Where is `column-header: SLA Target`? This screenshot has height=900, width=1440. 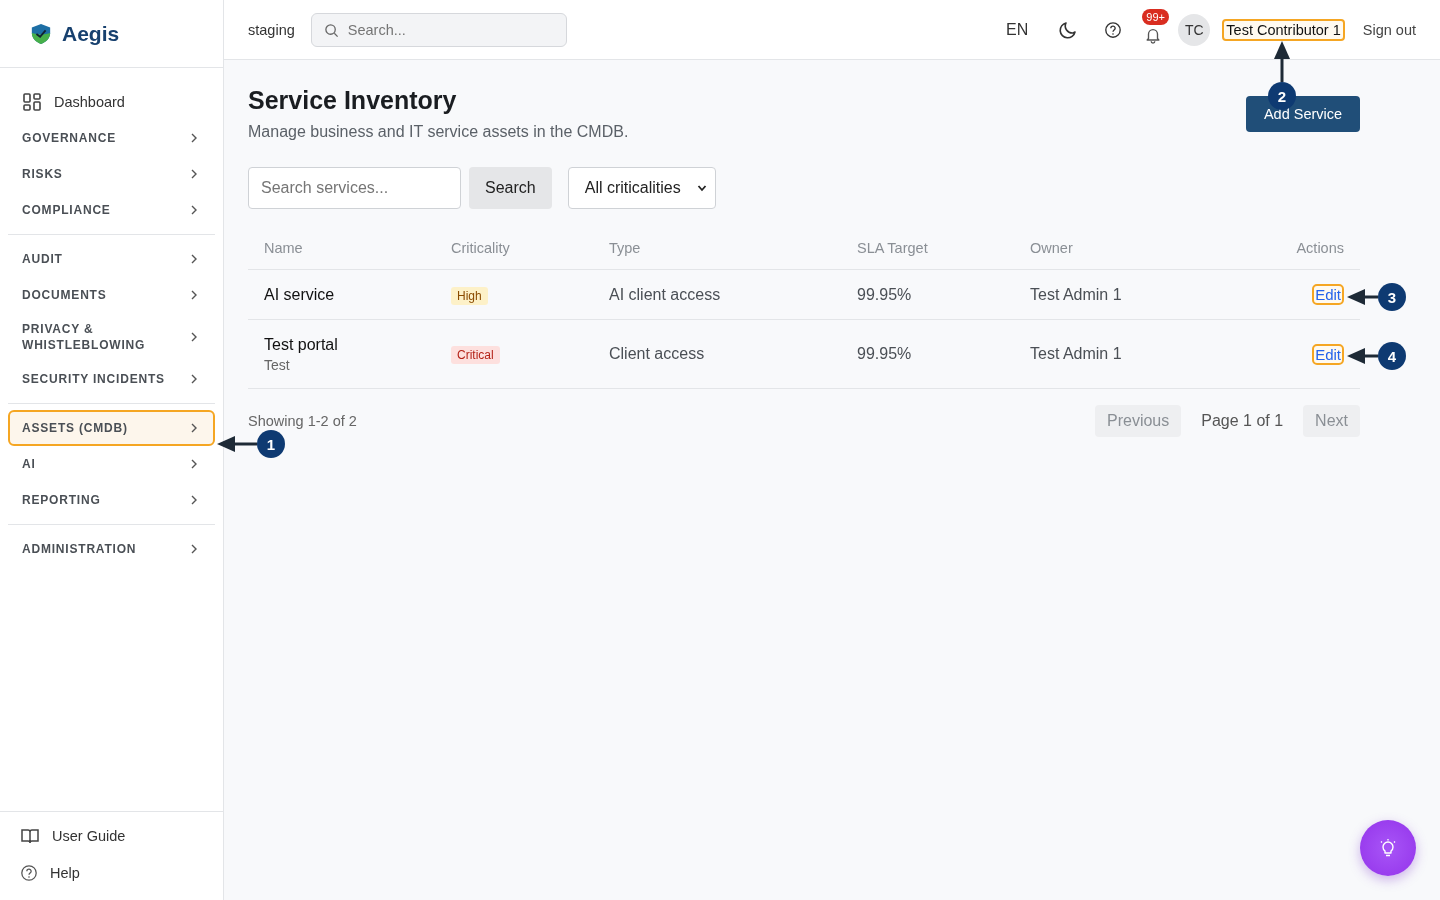
column-header: SLA Target is located at coordinates (892, 248).